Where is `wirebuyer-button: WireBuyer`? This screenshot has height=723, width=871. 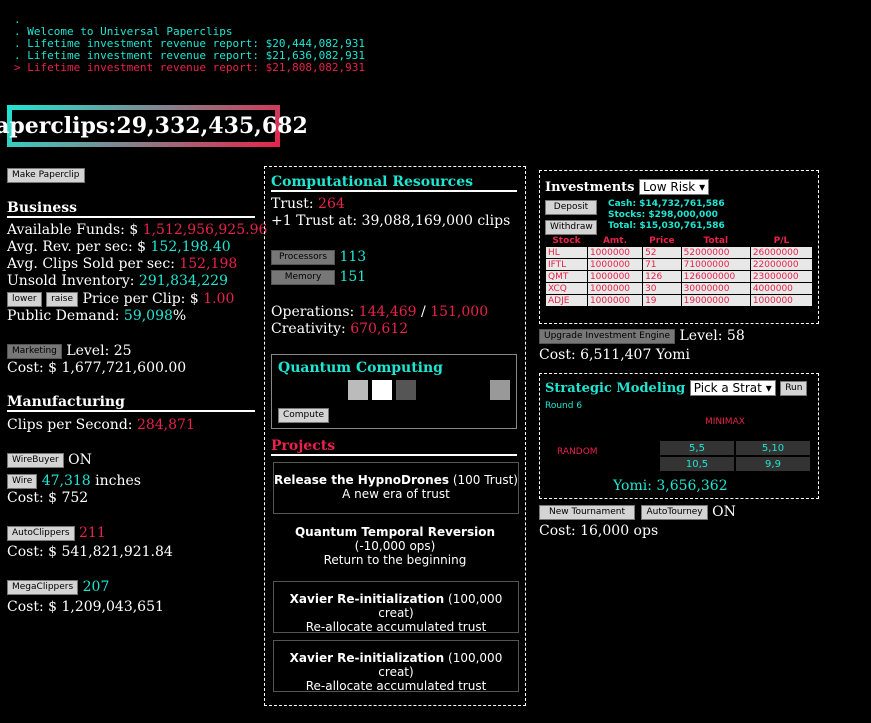
wirebuyer-button: WireBuyer is located at coordinates (35, 460).